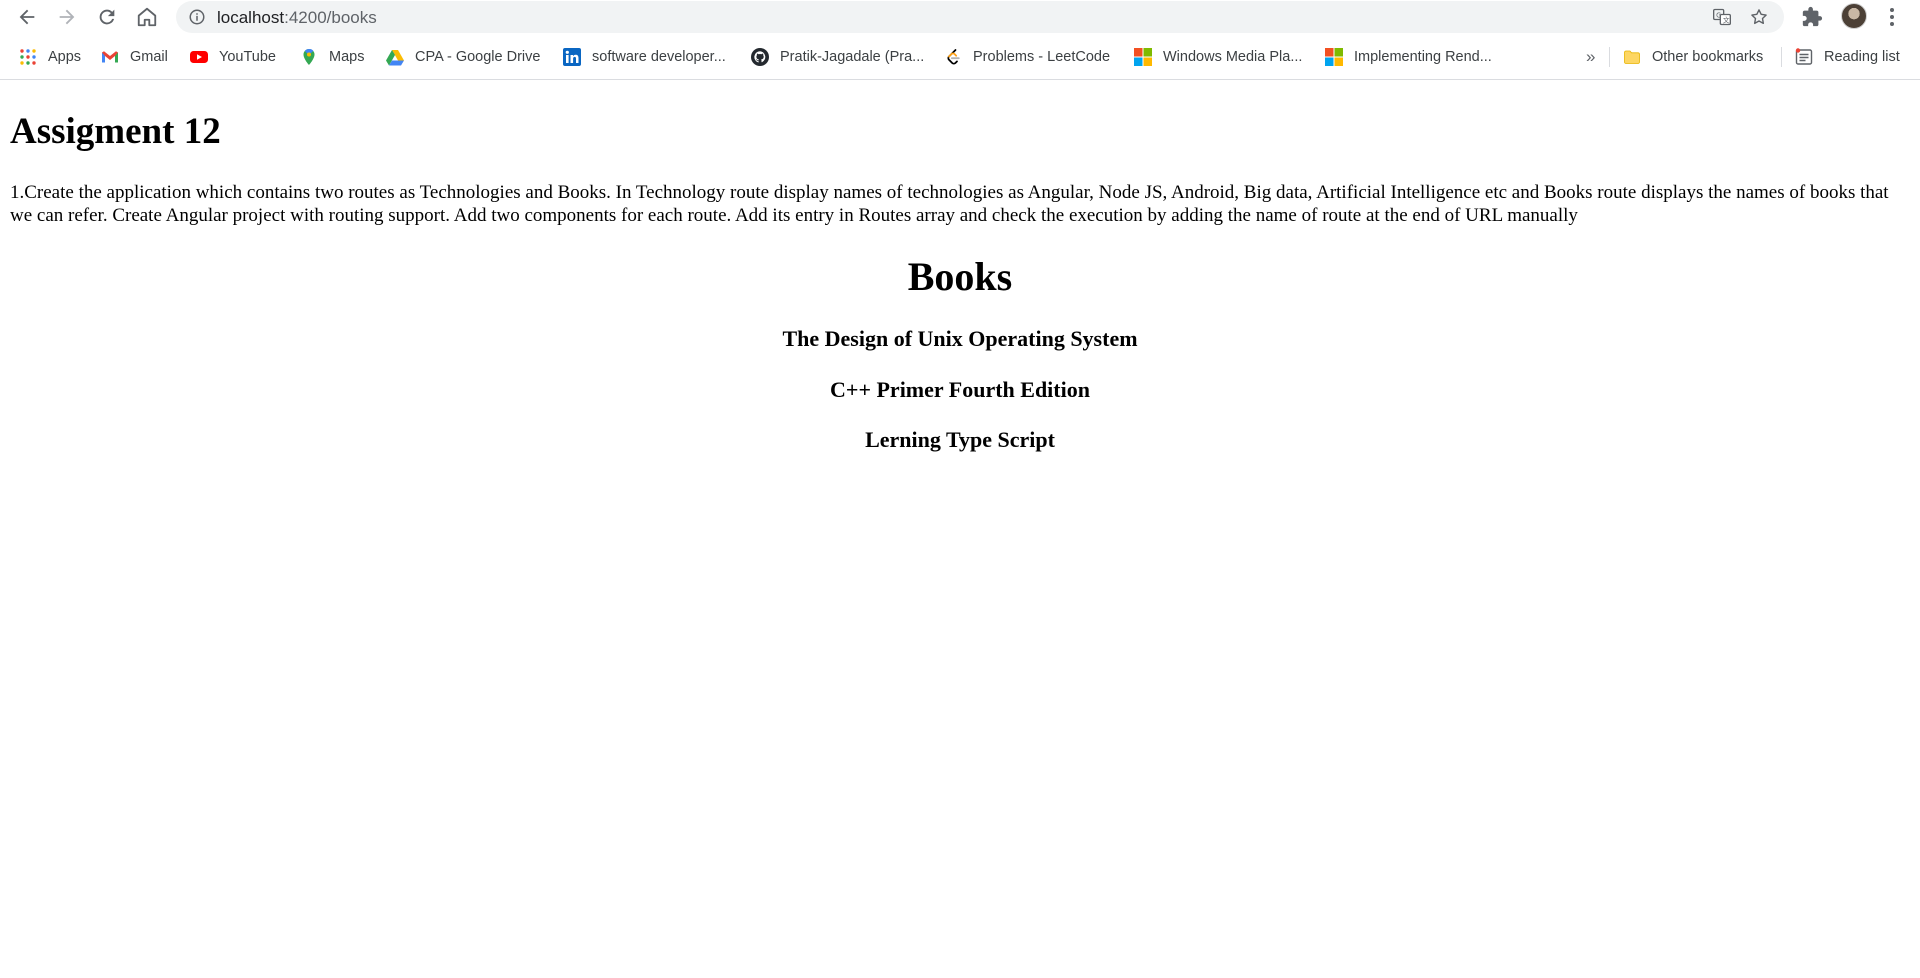 The image size is (1920, 978). I want to click on bookmark-label: YouTube, so click(247, 57).